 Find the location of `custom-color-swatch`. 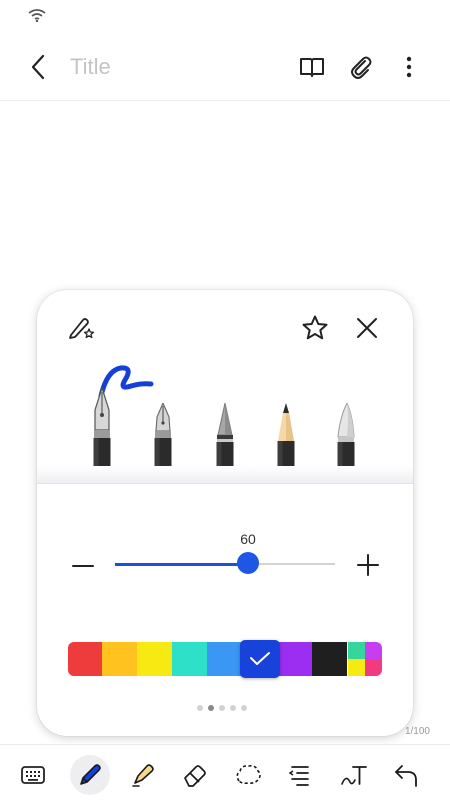

custom-color-swatch is located at coordinates (365, 659).